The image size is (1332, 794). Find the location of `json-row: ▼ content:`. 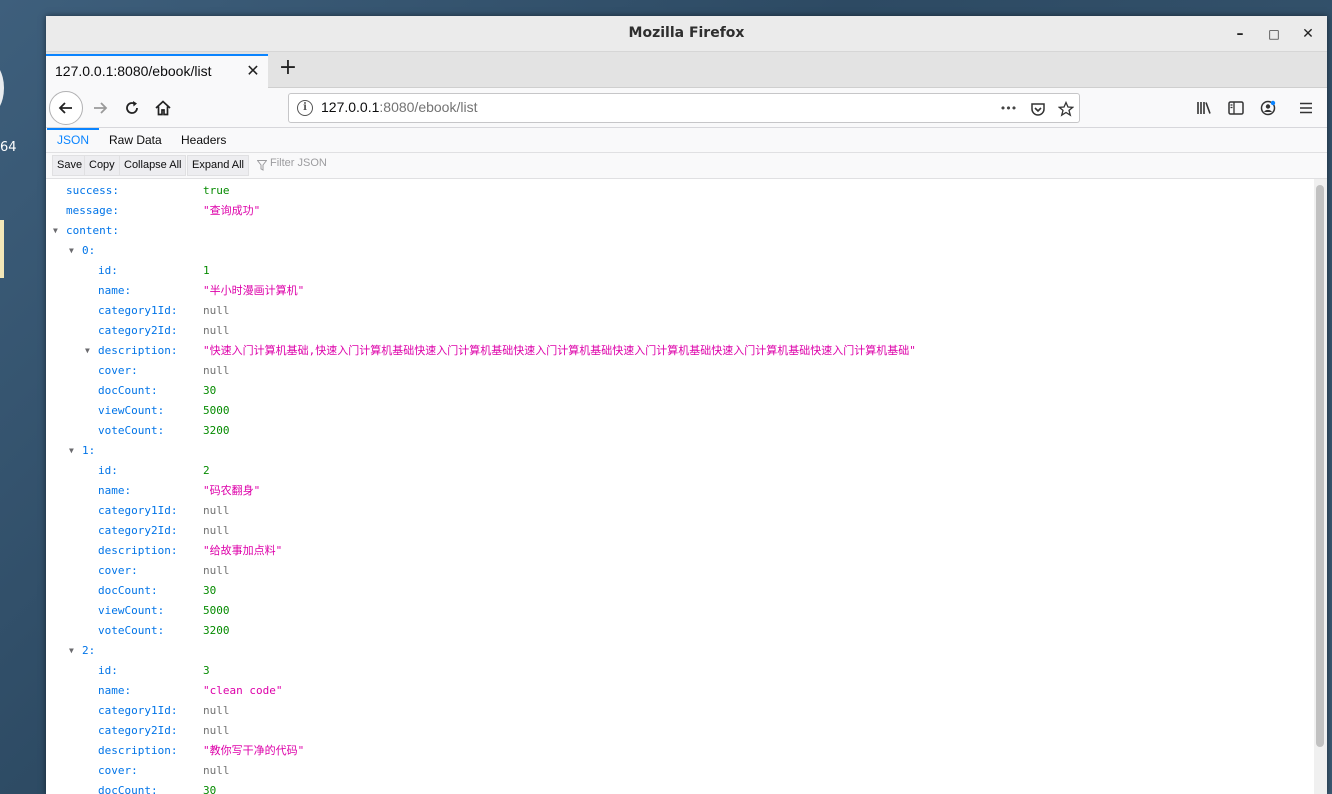

json-row: ▼ content: is located at coordinates (680, 231).